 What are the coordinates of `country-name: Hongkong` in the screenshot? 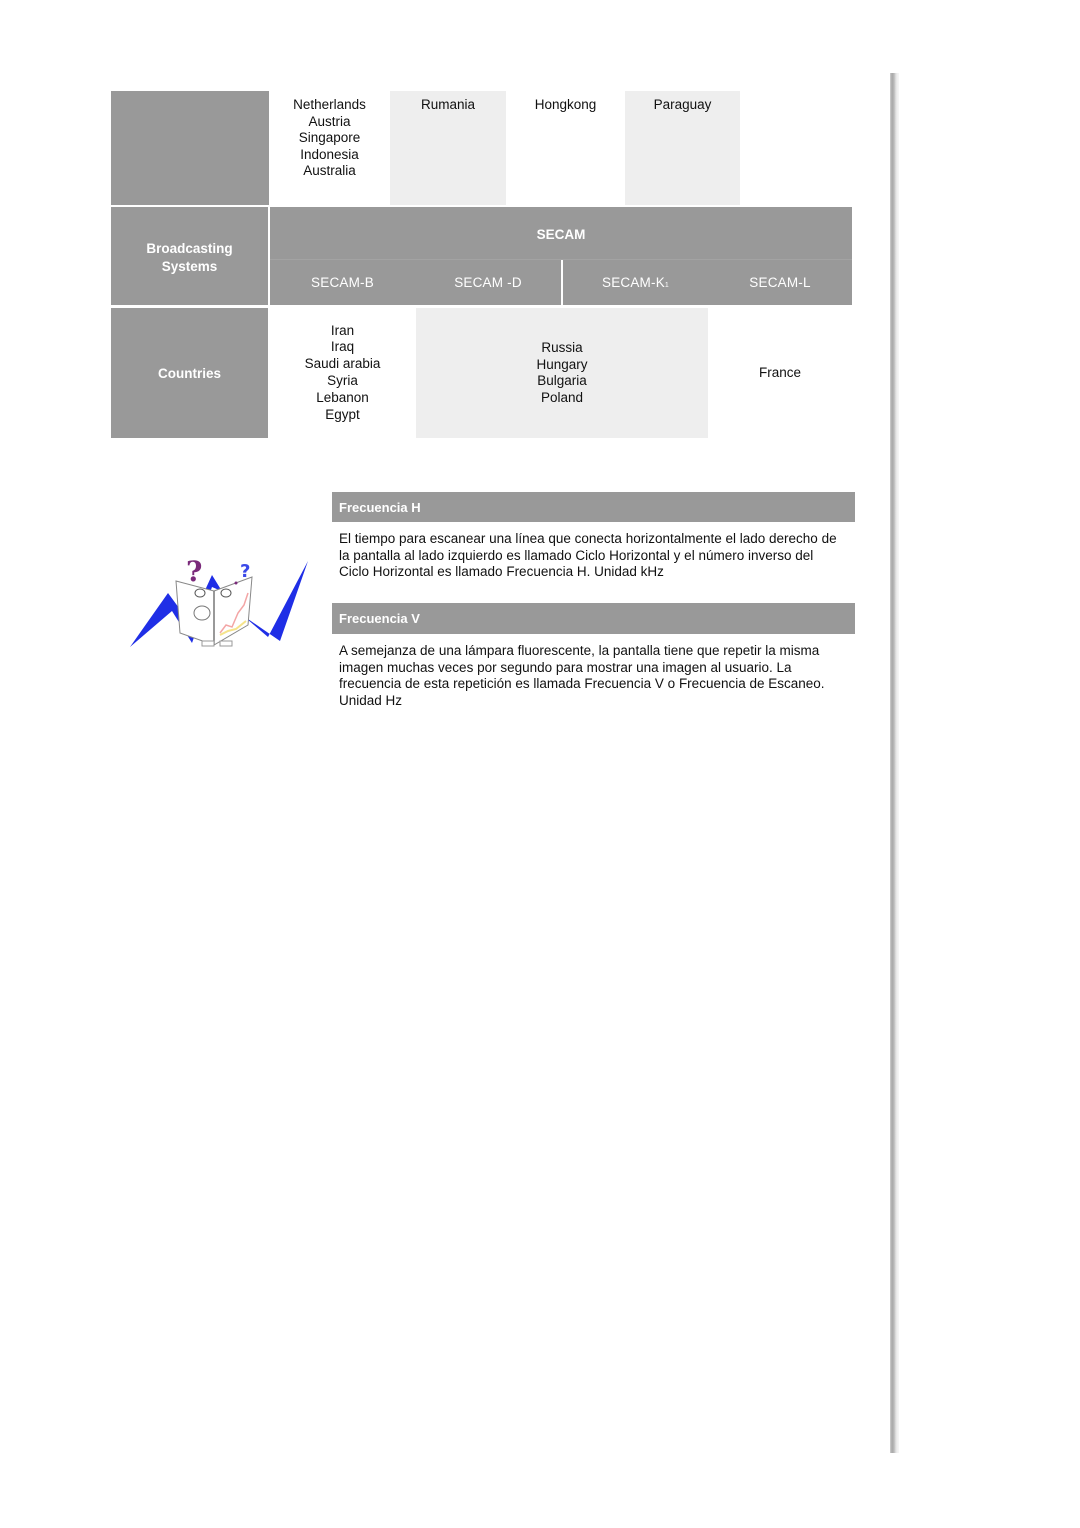 It's located at (565, 104).